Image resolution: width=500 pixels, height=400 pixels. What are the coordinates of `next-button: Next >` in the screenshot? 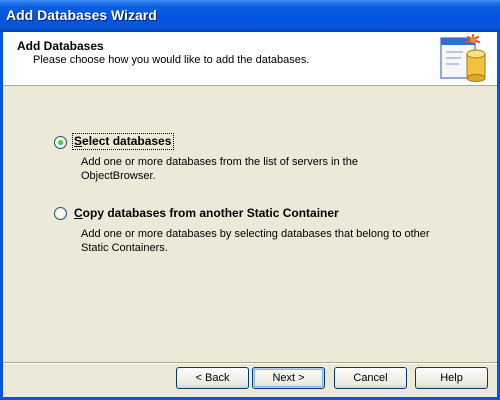 It's located at (288, 378).